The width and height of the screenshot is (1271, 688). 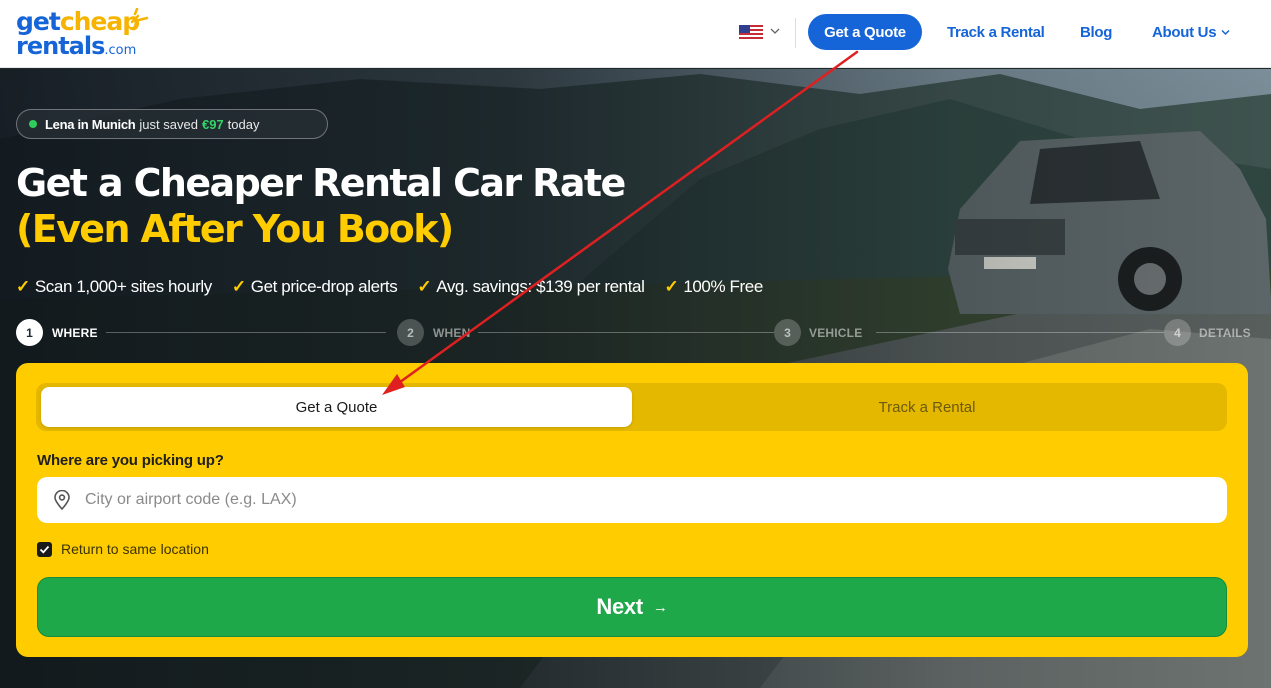 I want to click on us-flag-icon, so click(x=751, y=32).